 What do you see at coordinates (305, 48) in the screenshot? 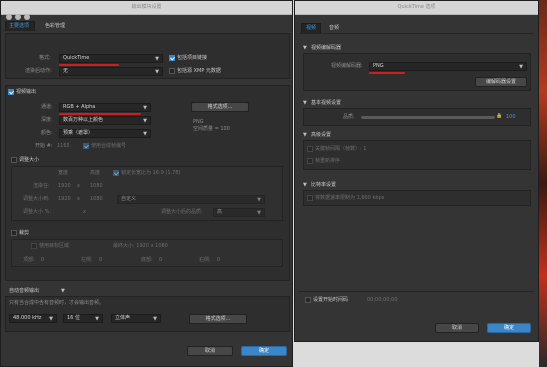
I see `codec-section-toggle-icon: ▼` at bounding box center [305, 48].